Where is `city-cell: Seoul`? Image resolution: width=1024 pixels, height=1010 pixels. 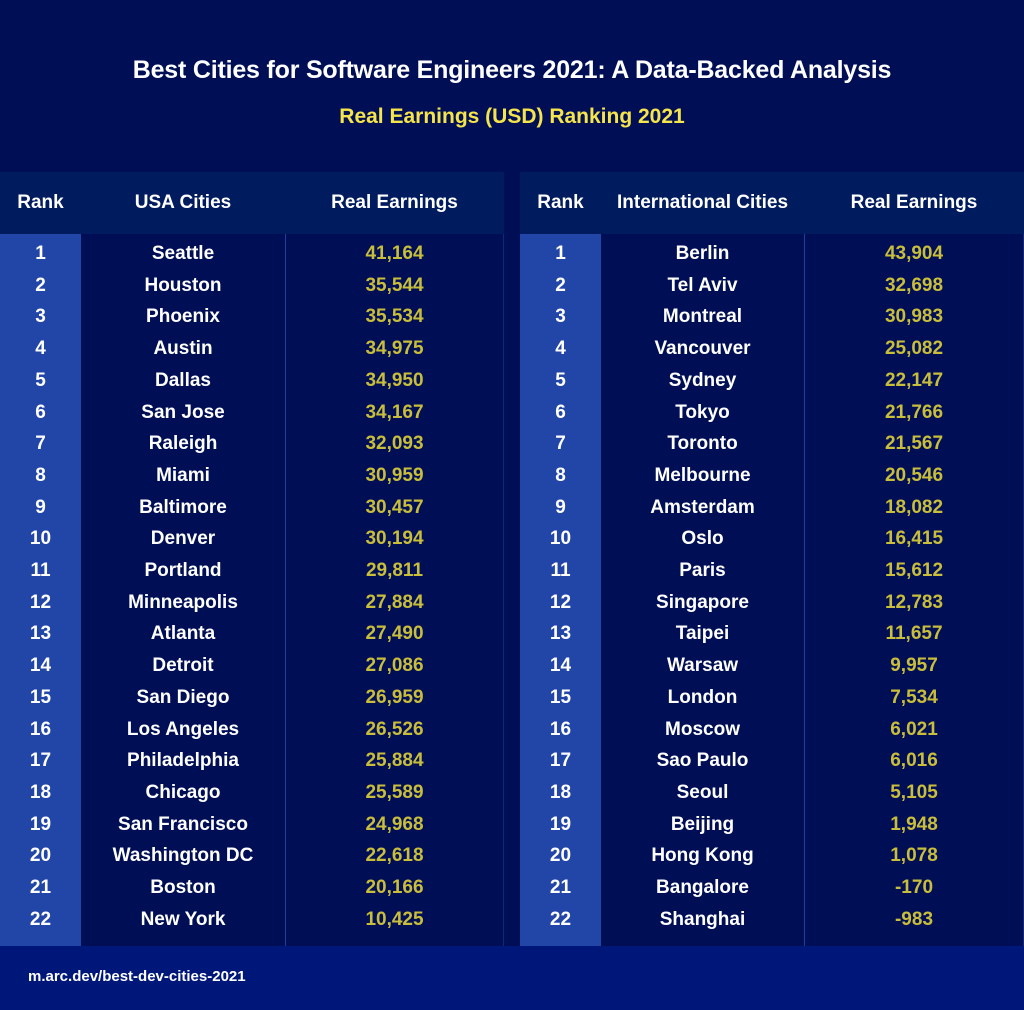 city-cell: Seoul is located at coordinates (702, 792).